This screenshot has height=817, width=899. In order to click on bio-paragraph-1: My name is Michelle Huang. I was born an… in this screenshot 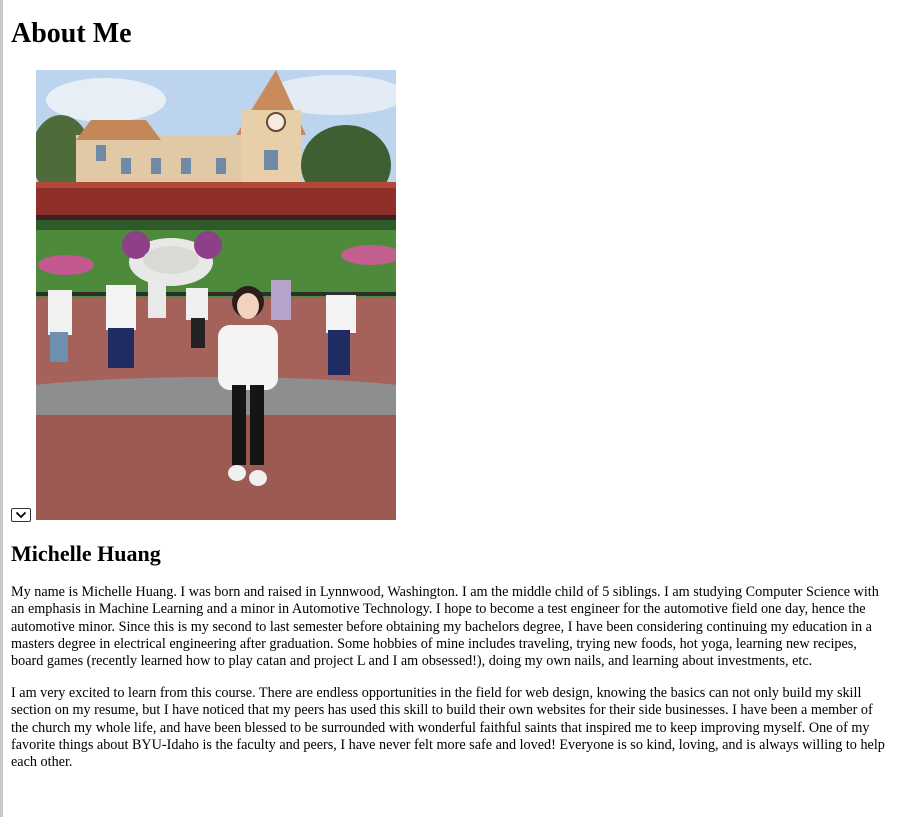, I will do `click(445, 627)`.